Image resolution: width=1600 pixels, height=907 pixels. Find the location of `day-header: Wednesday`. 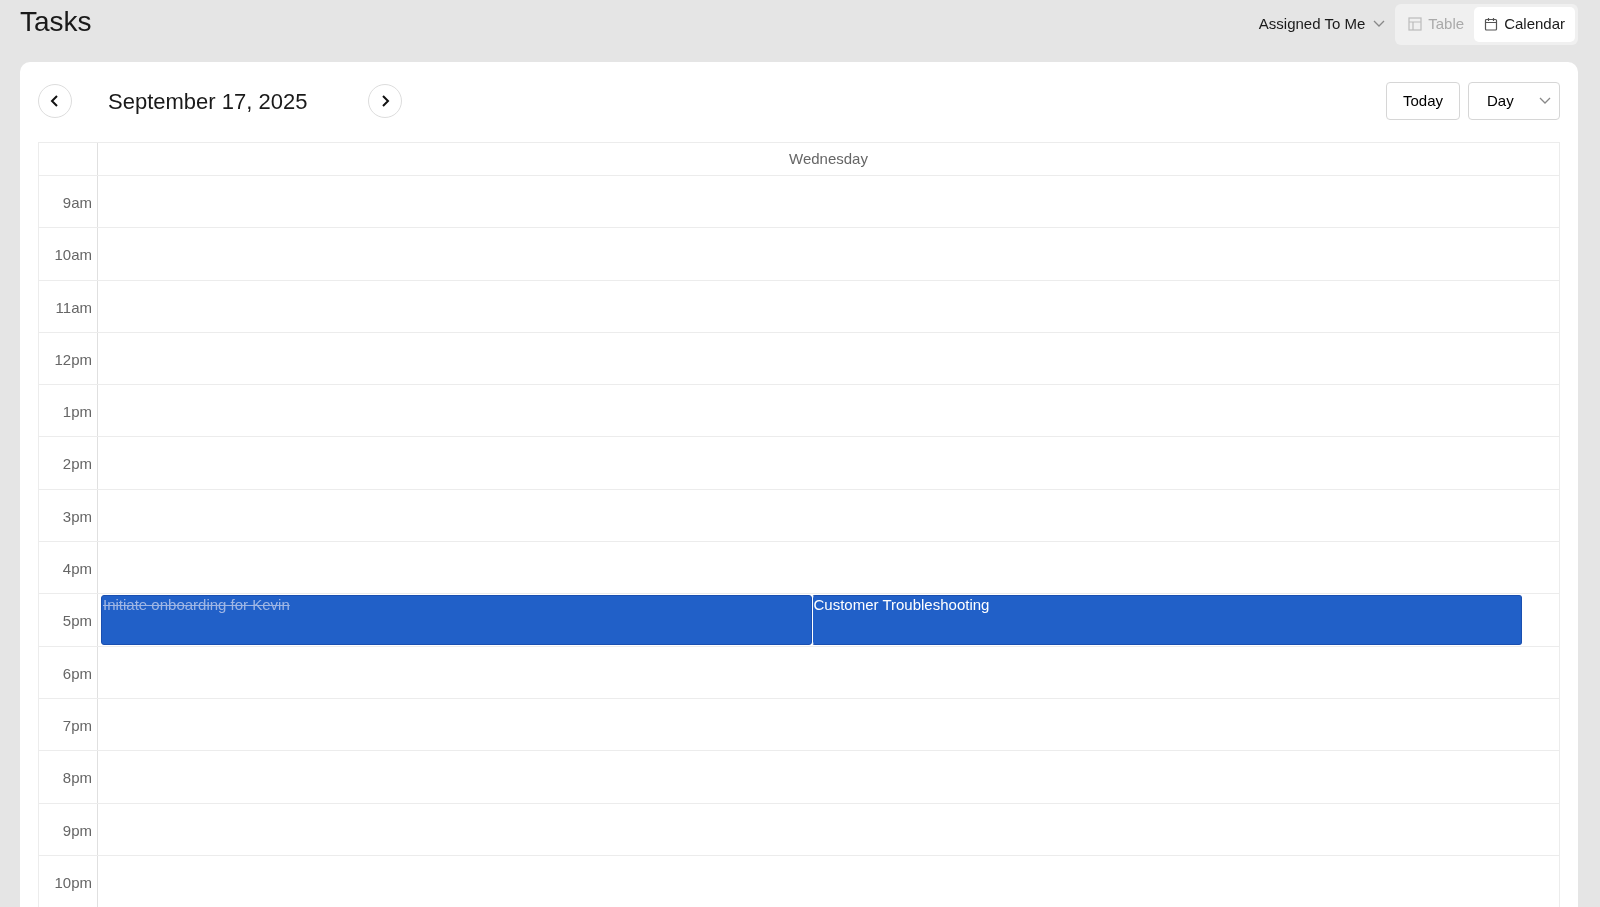

day-header: Wednesday is located at coordinates (828, 159).